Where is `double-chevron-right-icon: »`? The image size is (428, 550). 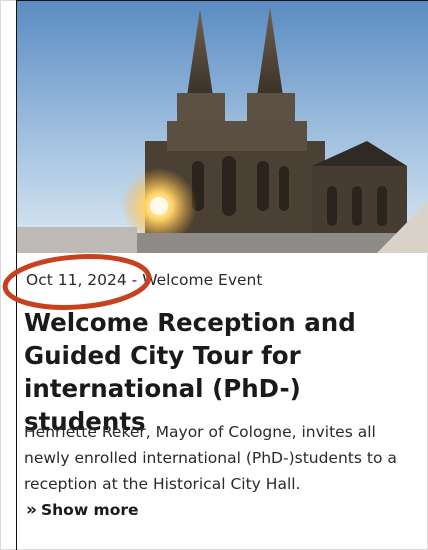
double-chevron-right-icon: » is located at coordinates (31, 510).